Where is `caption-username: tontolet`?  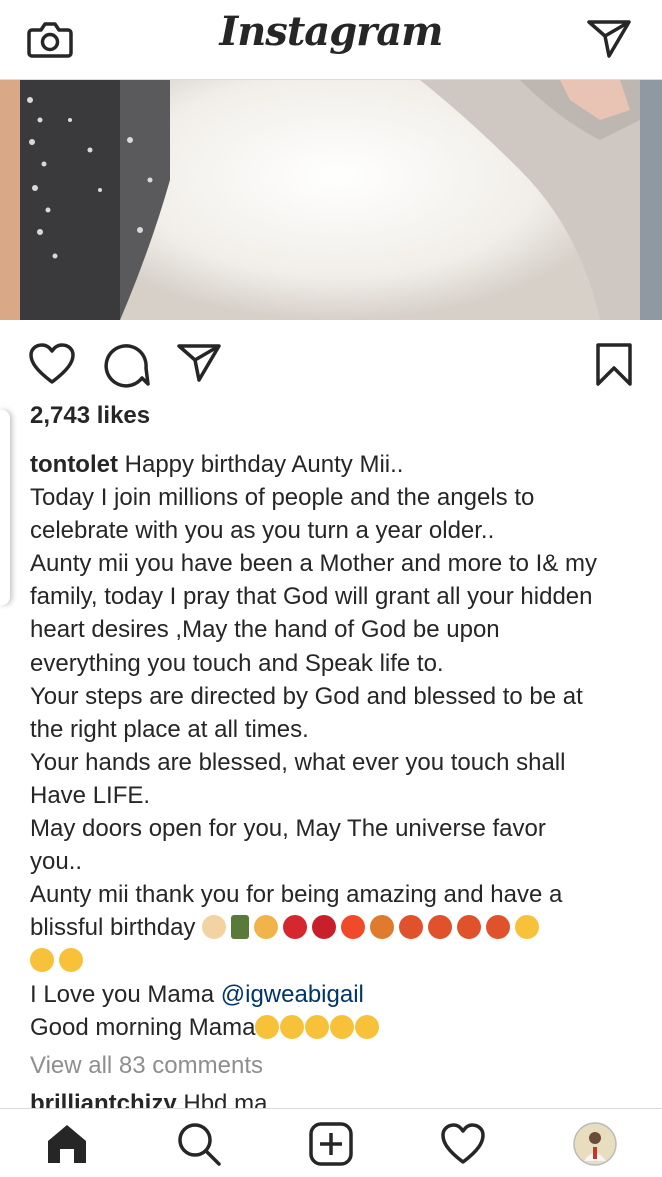 caption-username: tontolet is located at coordinates (74, 464).